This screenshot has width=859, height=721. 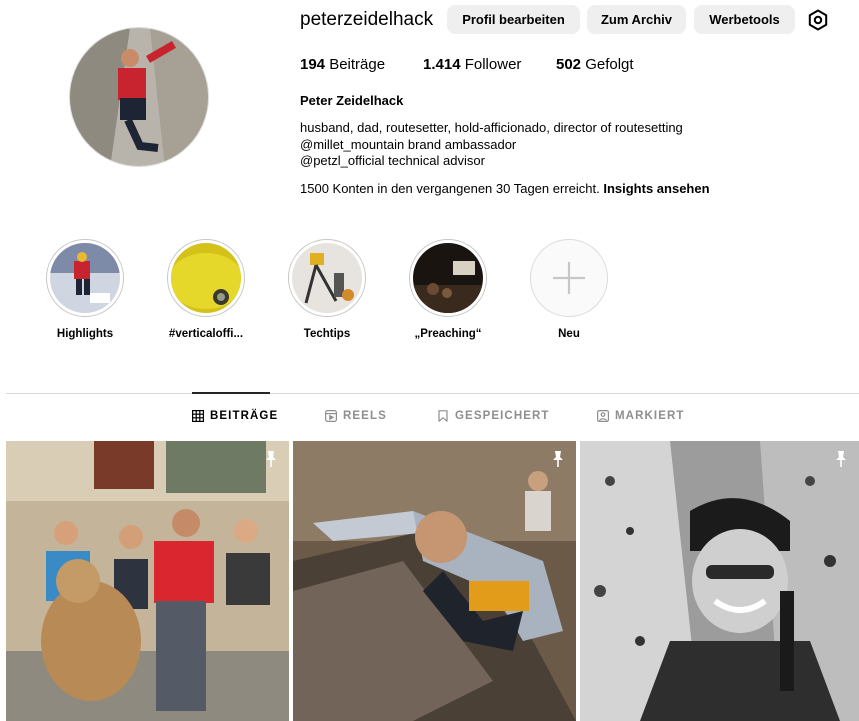 I want to click on tab-saved: GESPEICHERT, so click(x=493, y=416).